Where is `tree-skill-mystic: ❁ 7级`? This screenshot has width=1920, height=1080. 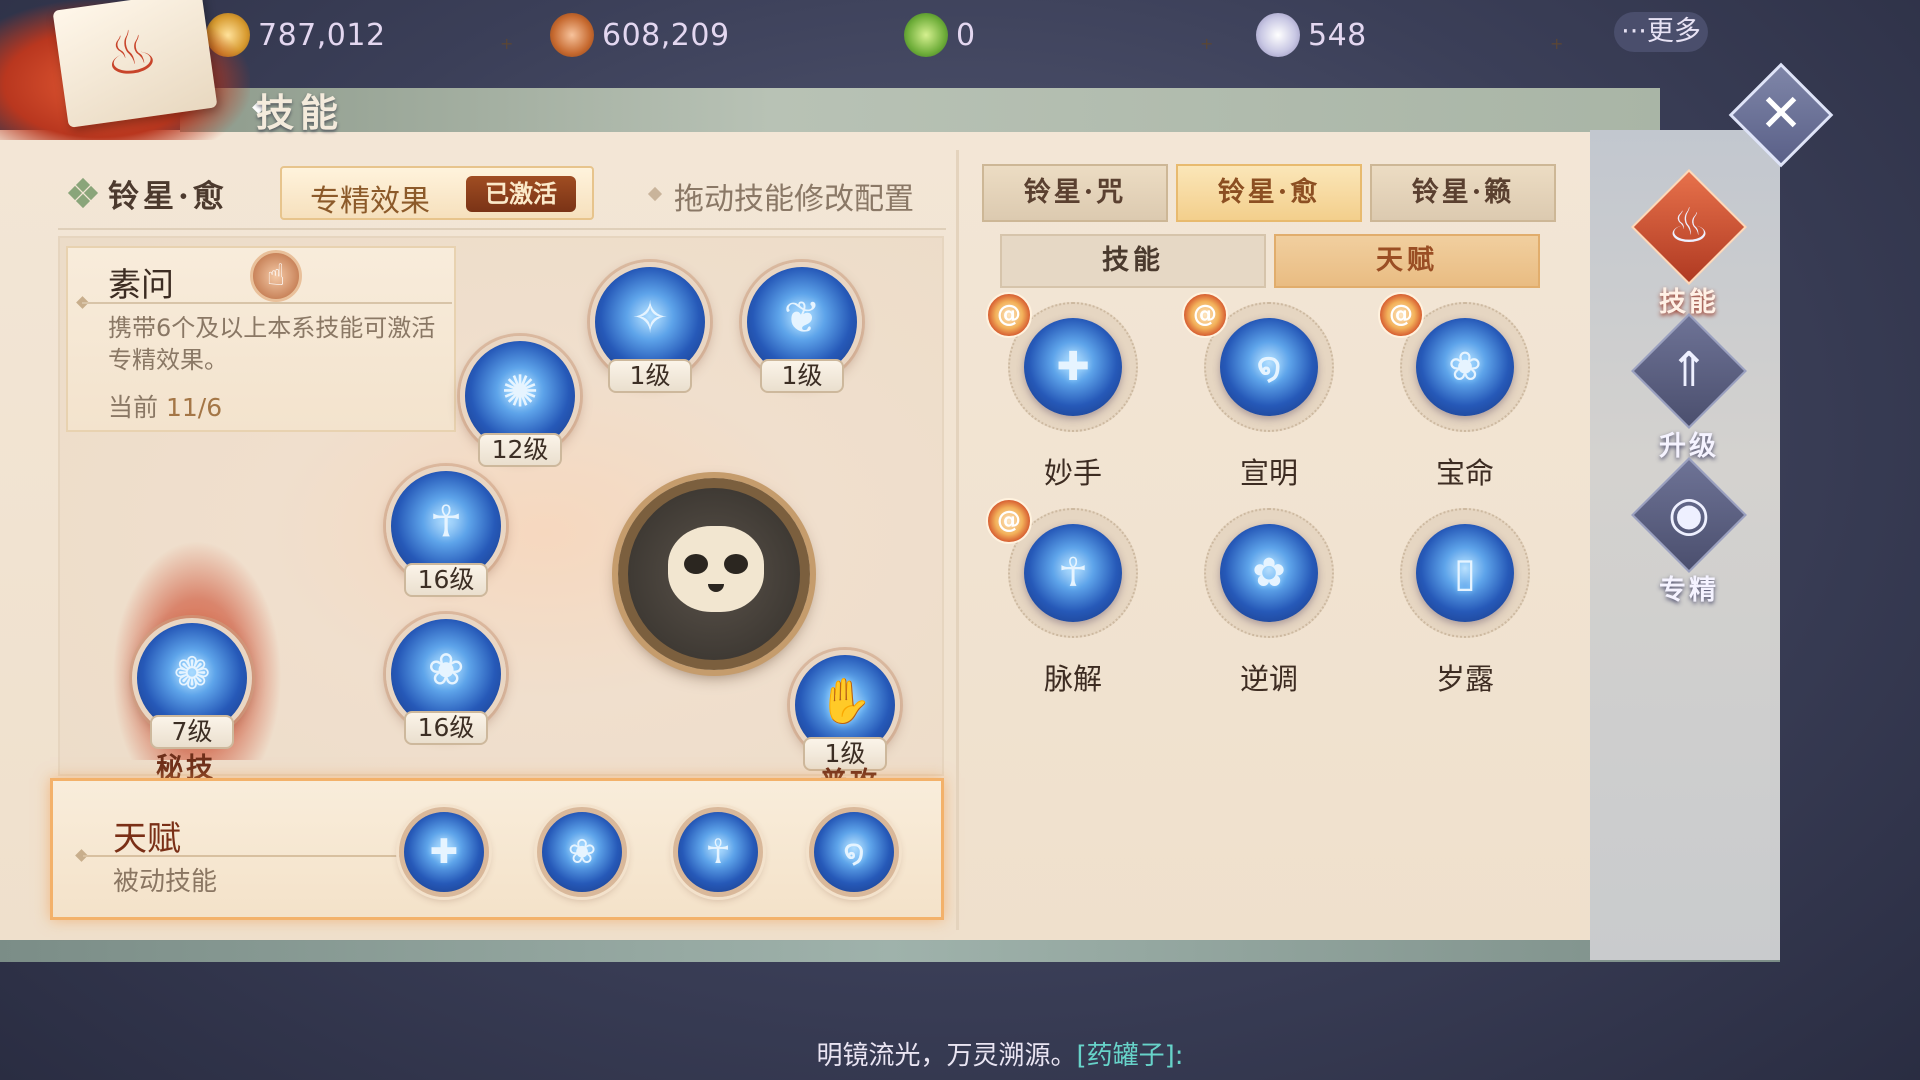 tree-skill-mystic: ❁ 7级 is located at coordinates (192, 683).